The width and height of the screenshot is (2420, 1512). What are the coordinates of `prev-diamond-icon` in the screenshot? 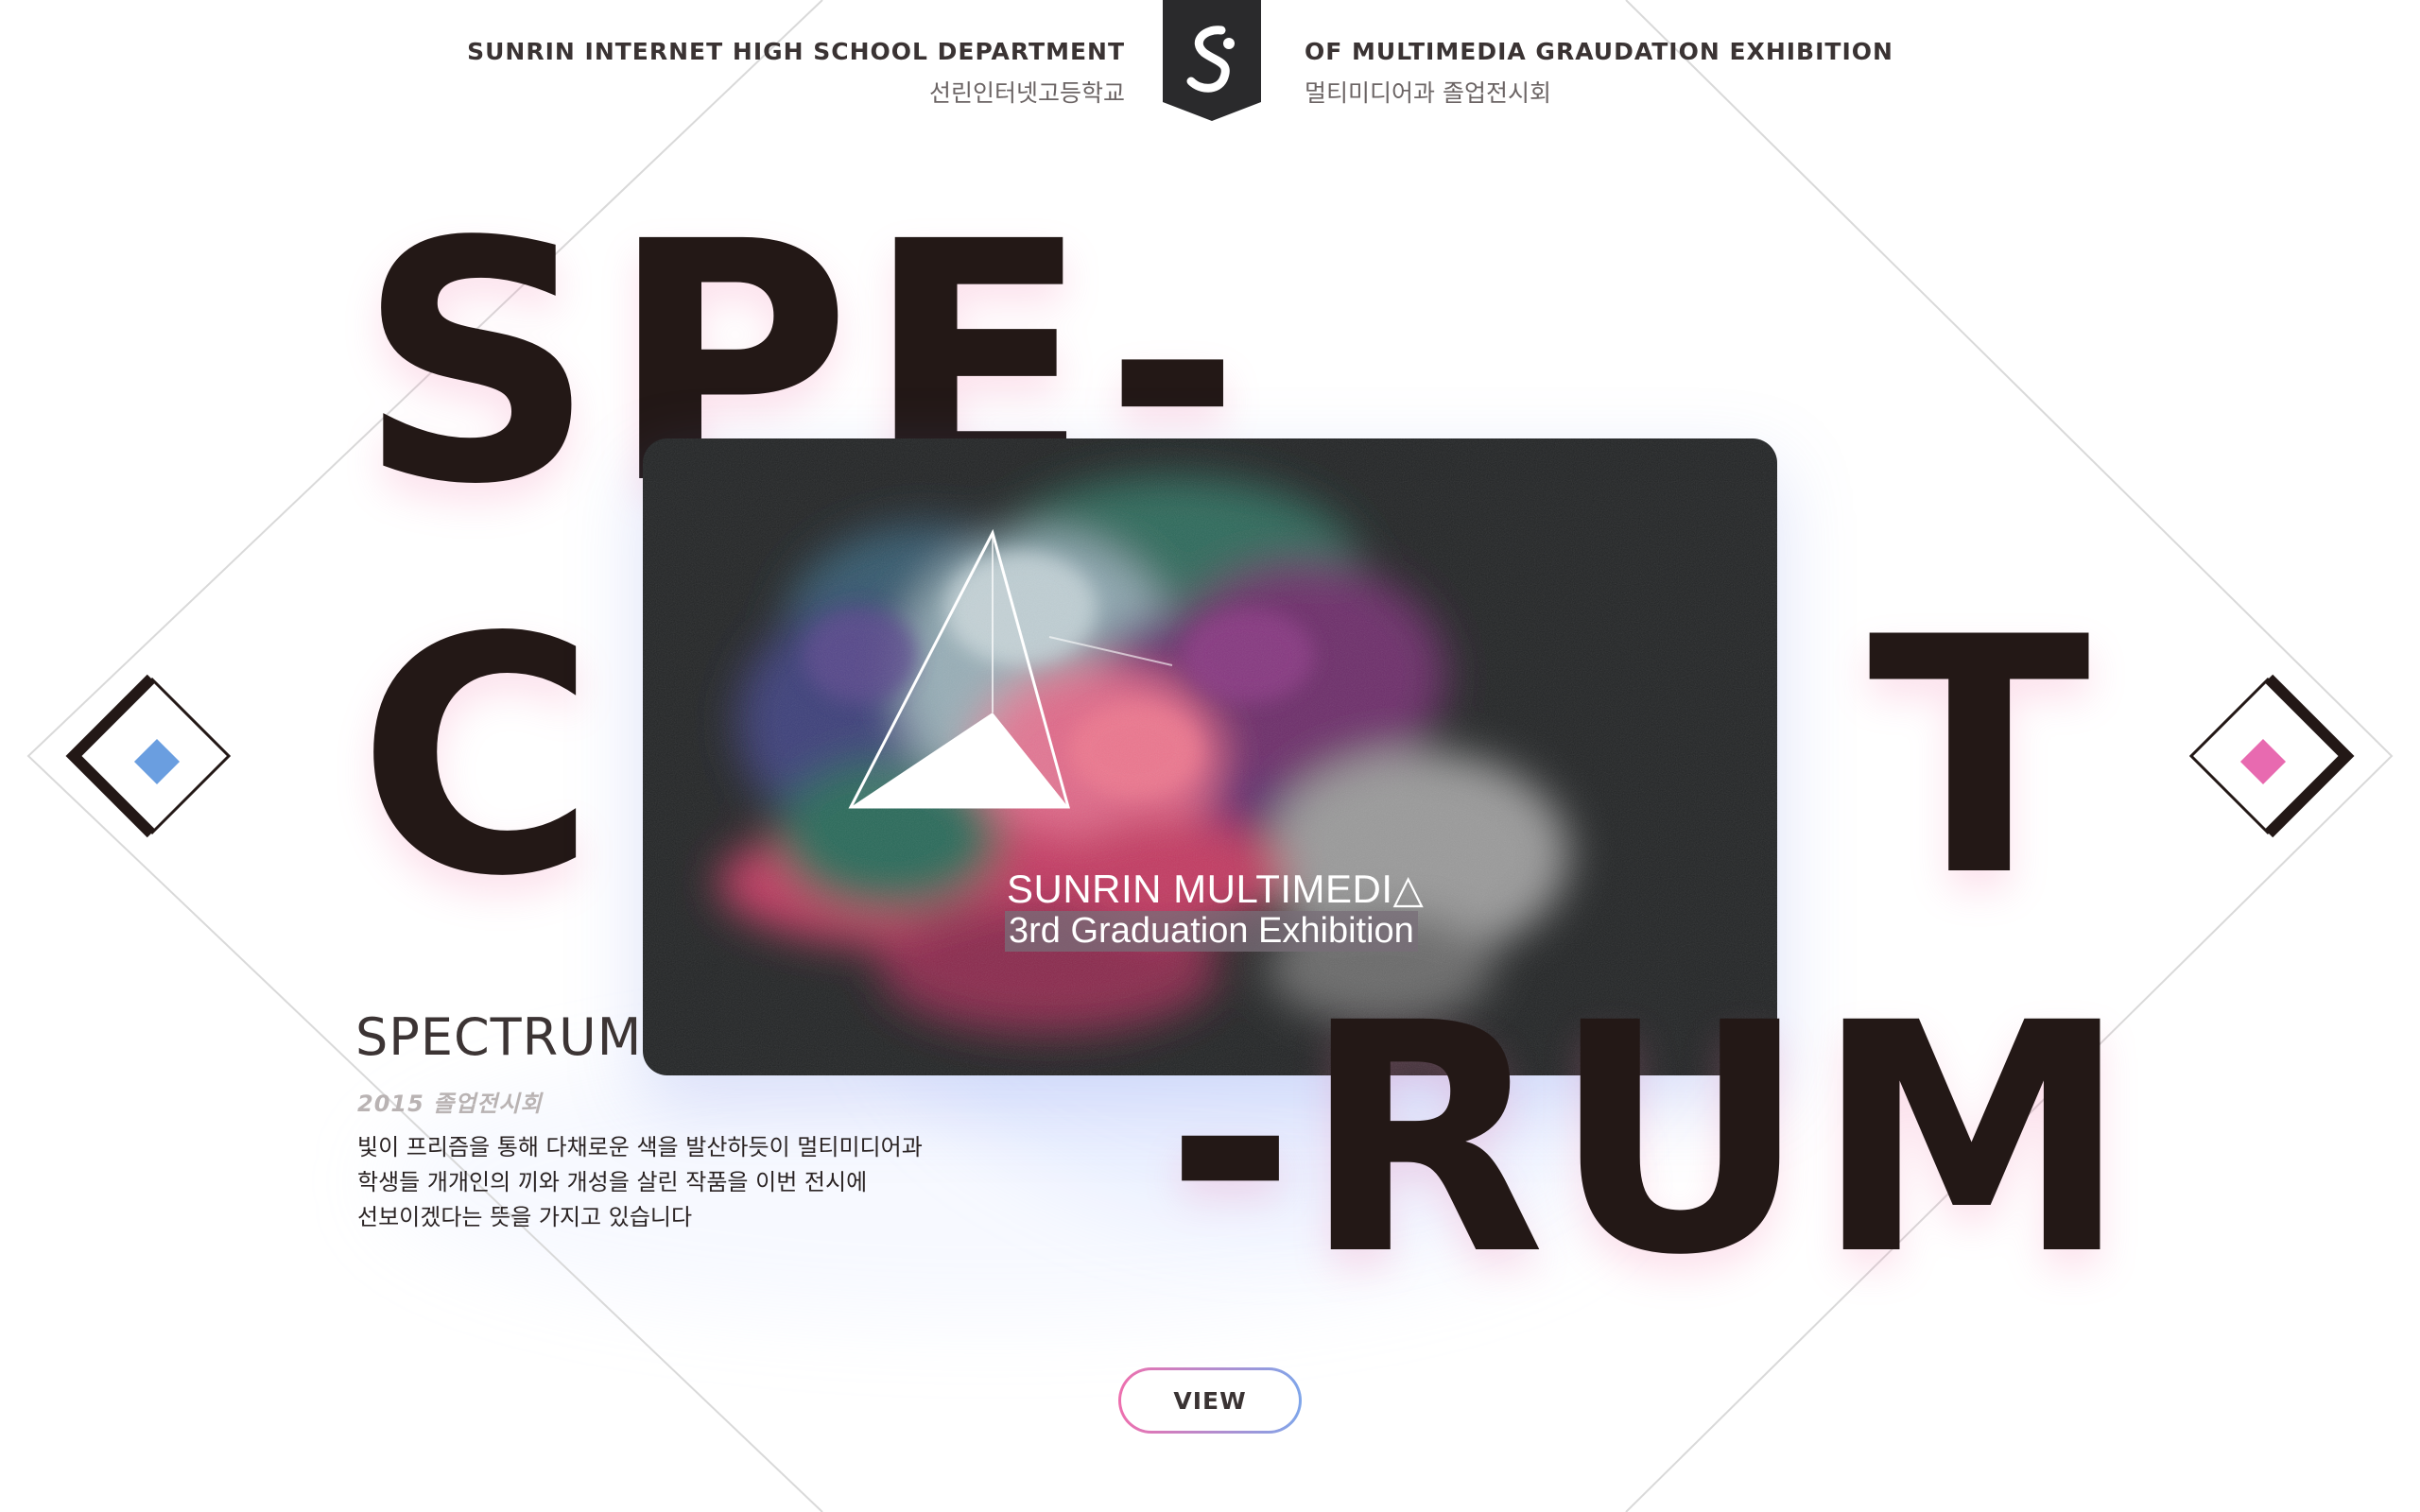 It's located at (151, 756).